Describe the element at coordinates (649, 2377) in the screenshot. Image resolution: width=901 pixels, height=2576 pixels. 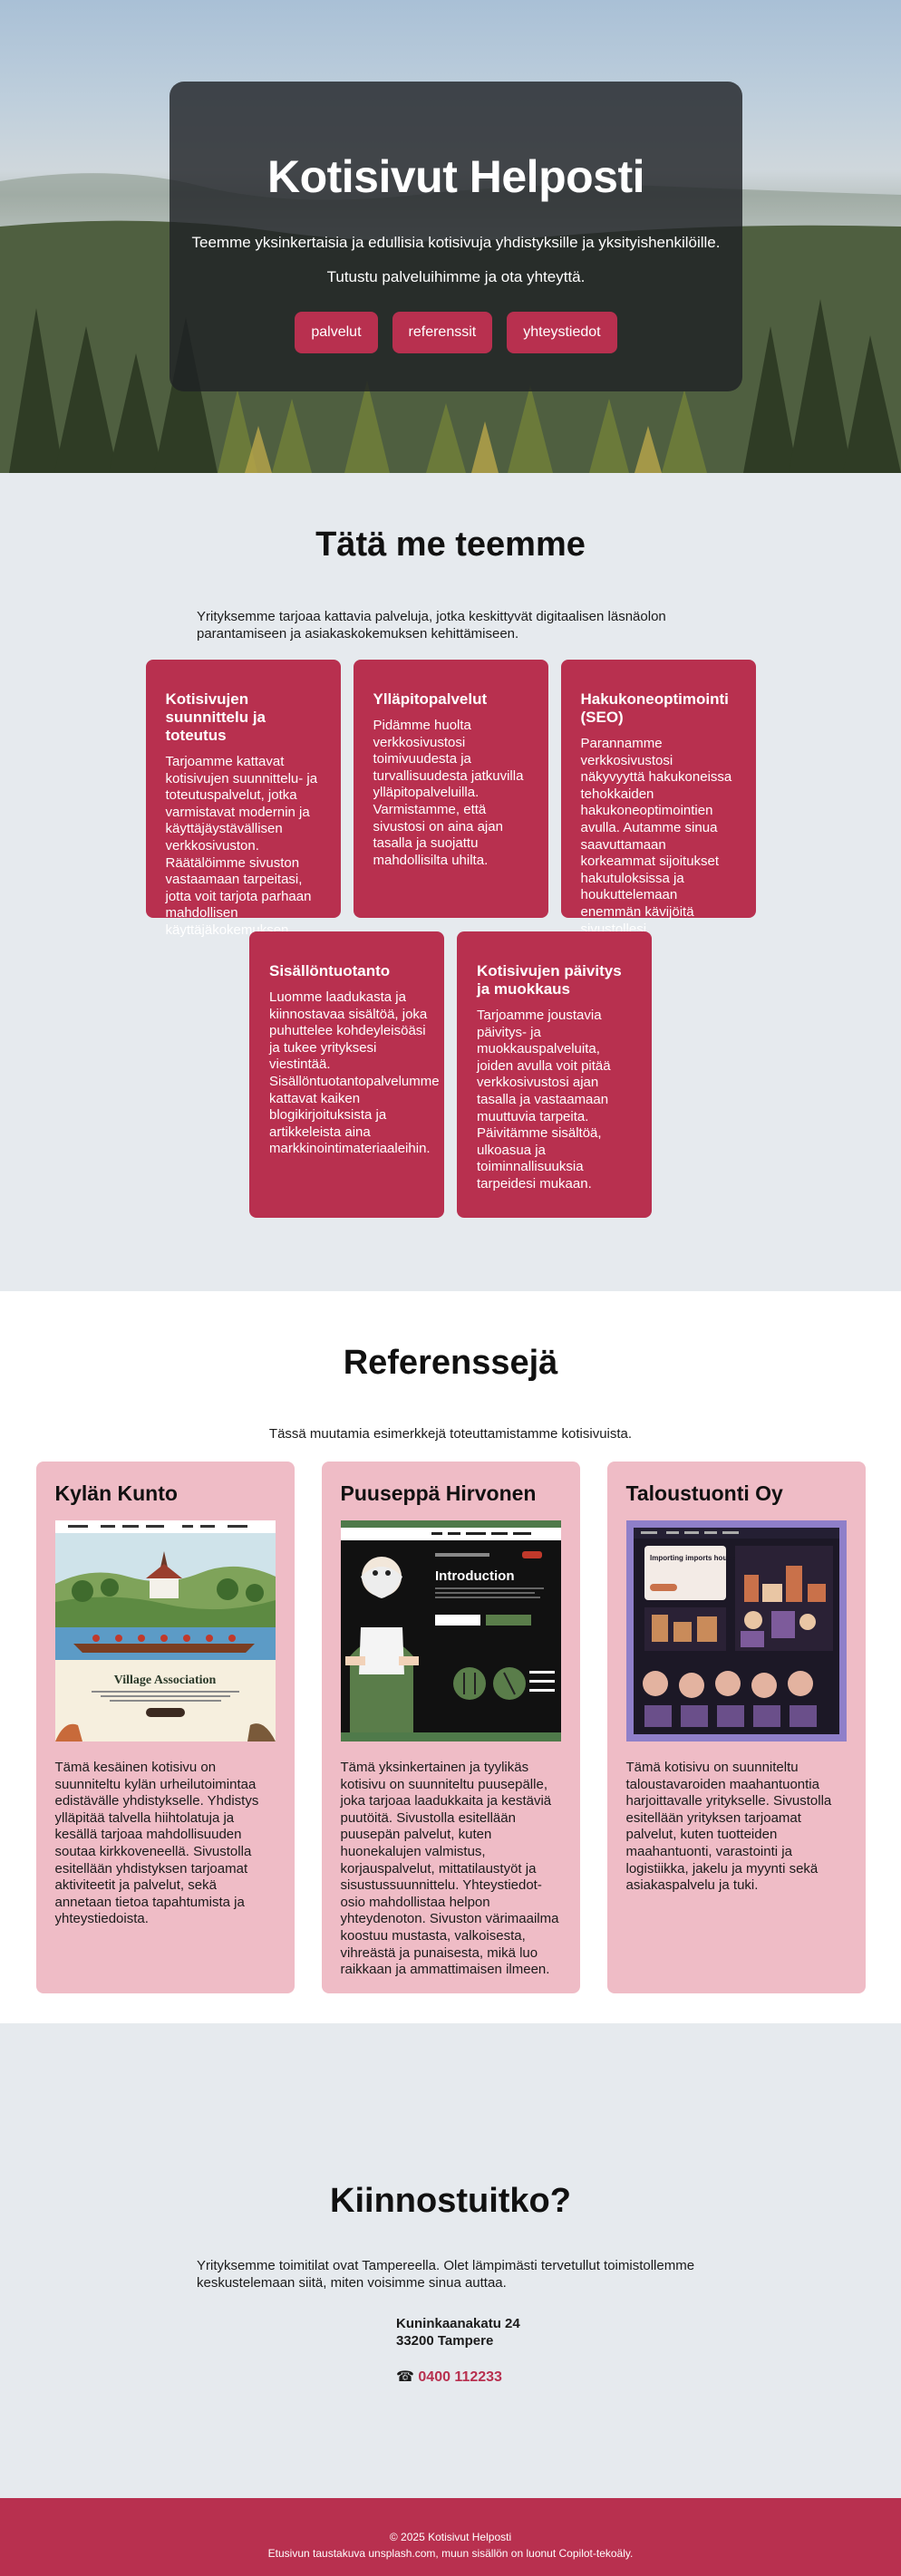
I see `contact-phone: ☎ 0400 112233` at that location.